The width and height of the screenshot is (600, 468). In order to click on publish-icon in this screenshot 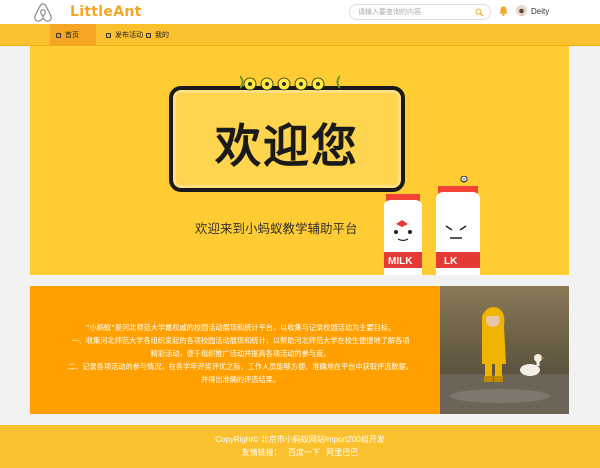, I will do `click(108, 35)`.